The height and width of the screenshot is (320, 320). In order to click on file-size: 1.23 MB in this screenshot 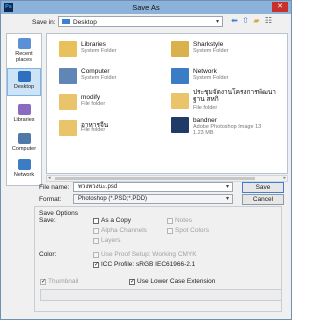, I will do `click(203, 133)`.